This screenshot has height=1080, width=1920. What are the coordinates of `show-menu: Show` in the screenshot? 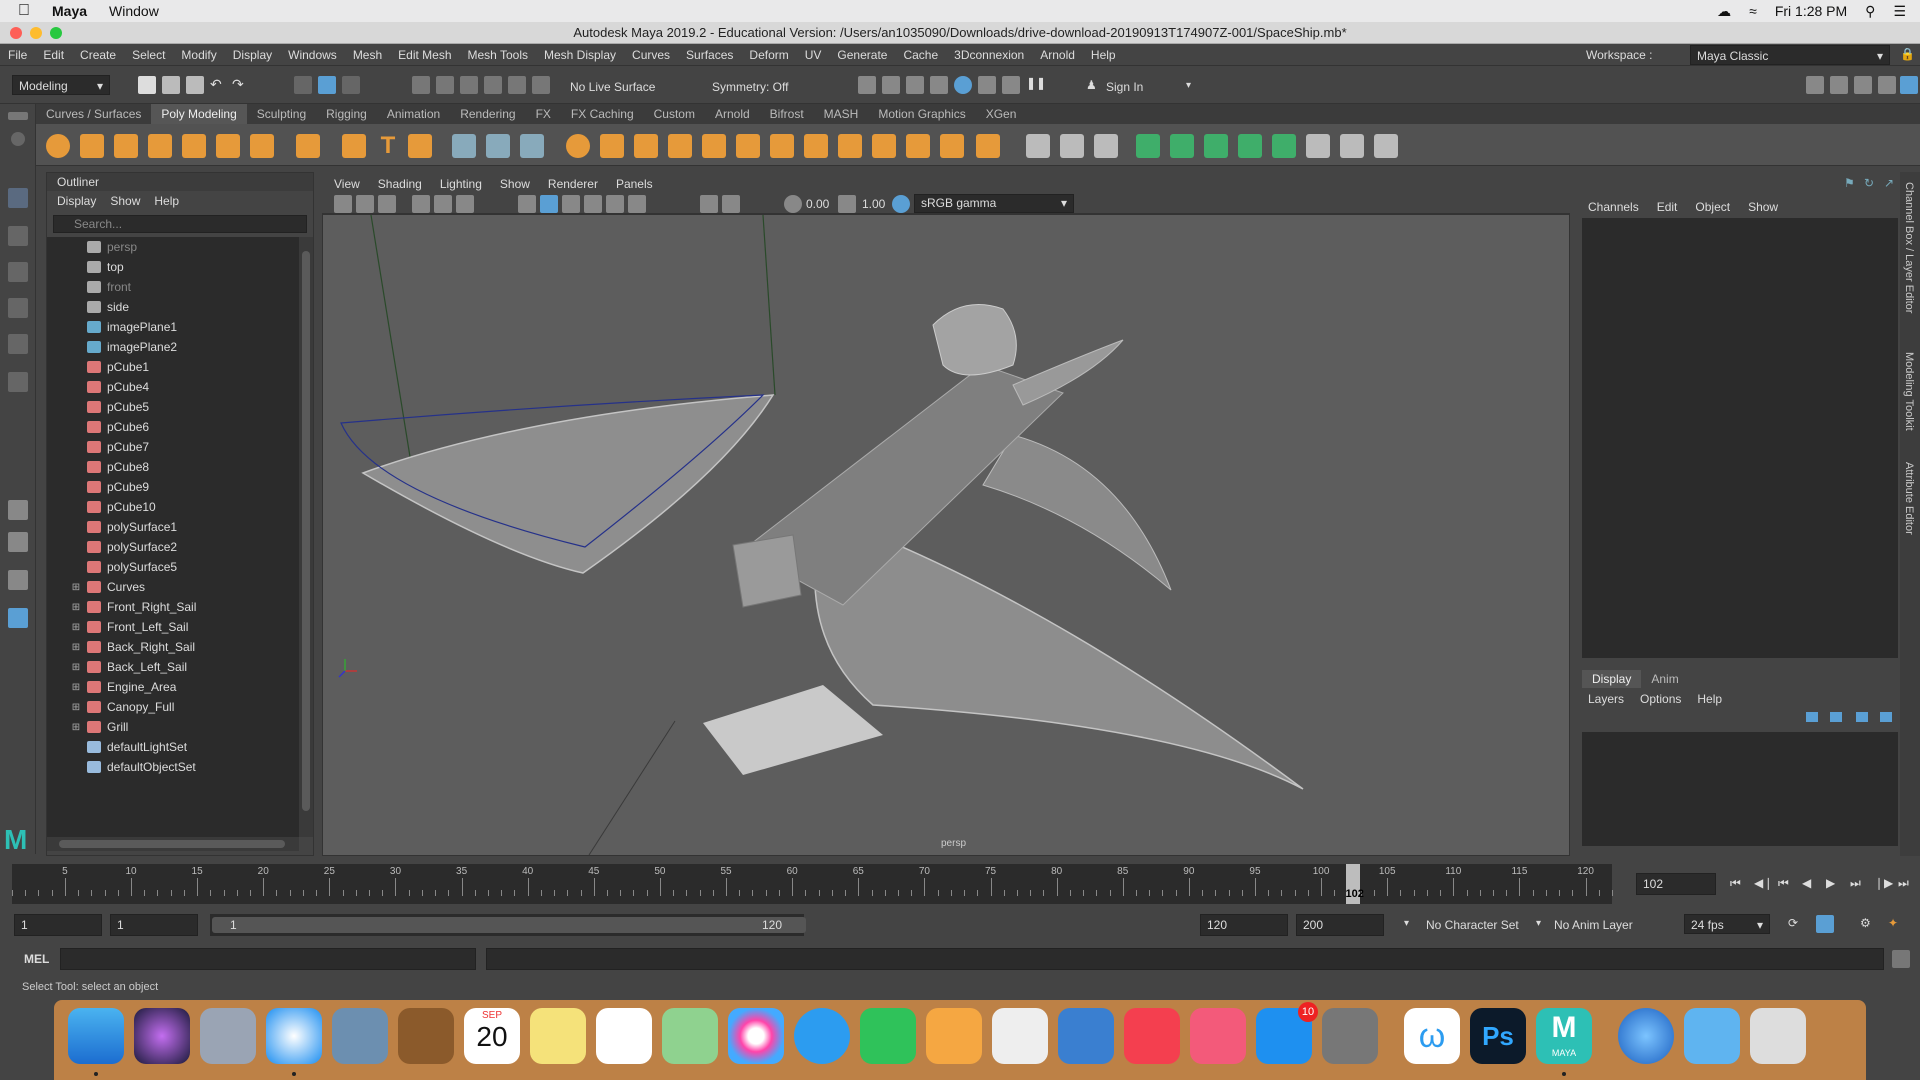 It's located at (1763, 207).